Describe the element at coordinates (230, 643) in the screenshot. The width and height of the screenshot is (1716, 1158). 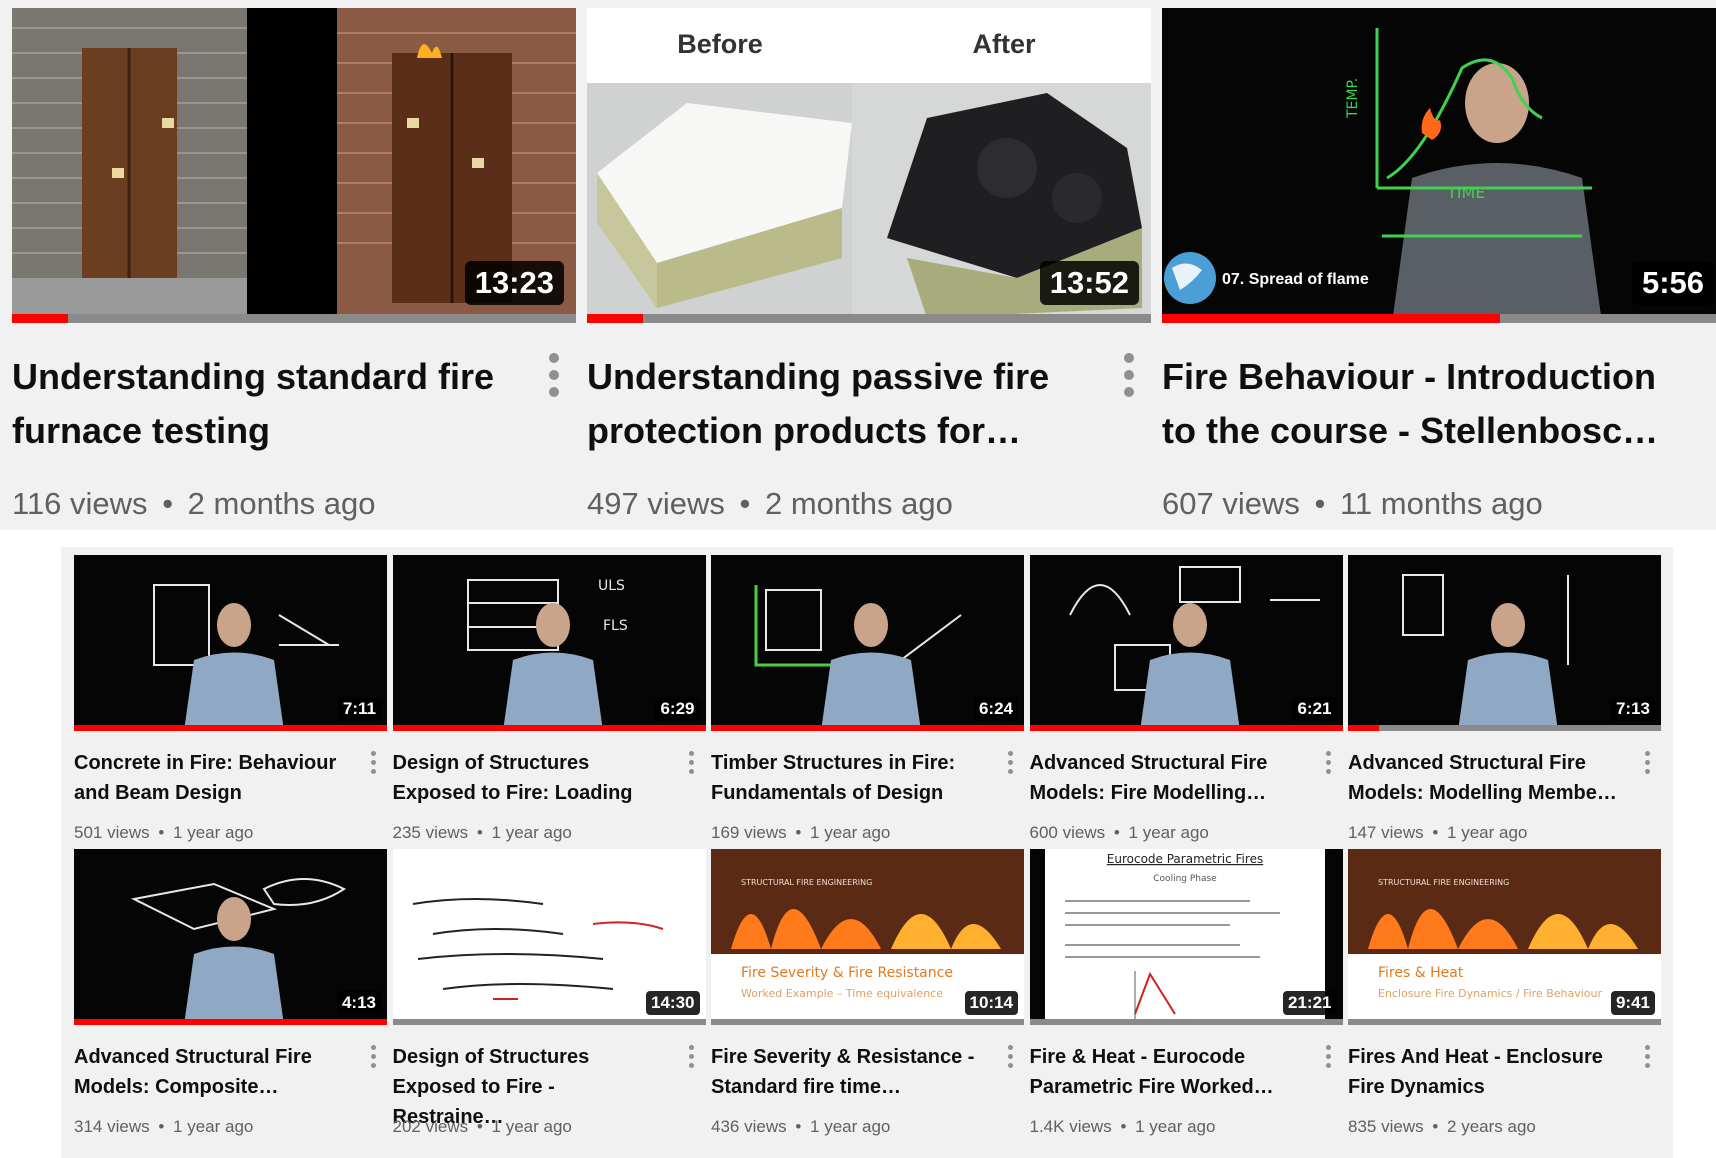
I see `video-thumbnail: 7:11` at that location.